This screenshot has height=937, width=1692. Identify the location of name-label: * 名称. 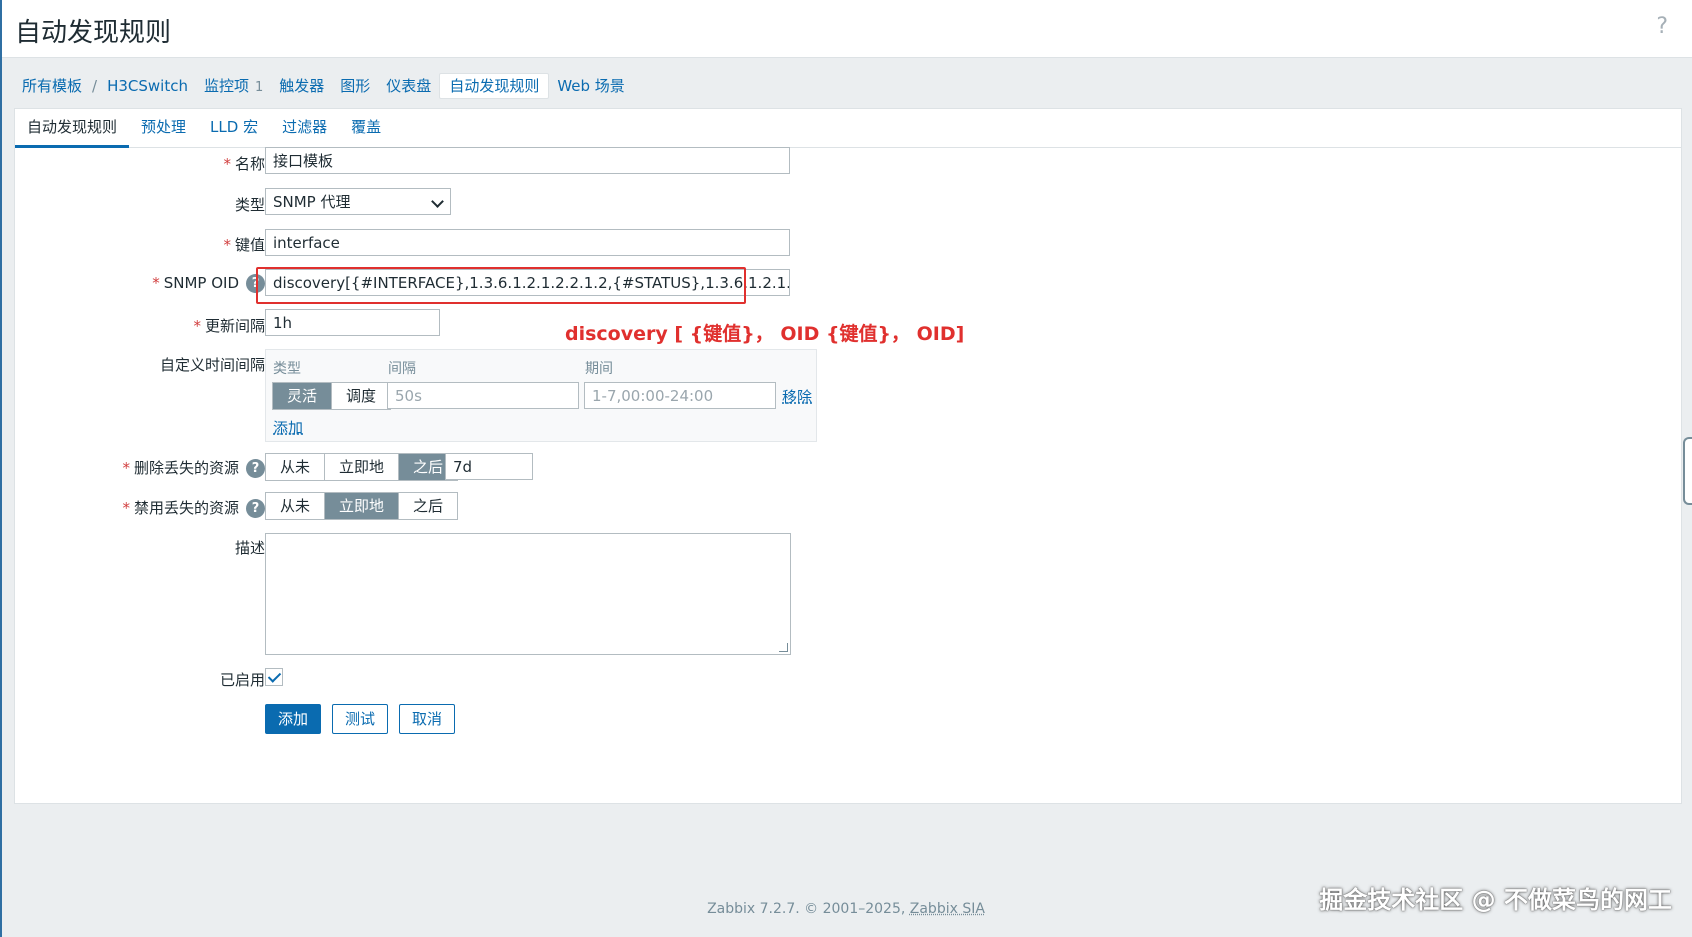
(244, 163).